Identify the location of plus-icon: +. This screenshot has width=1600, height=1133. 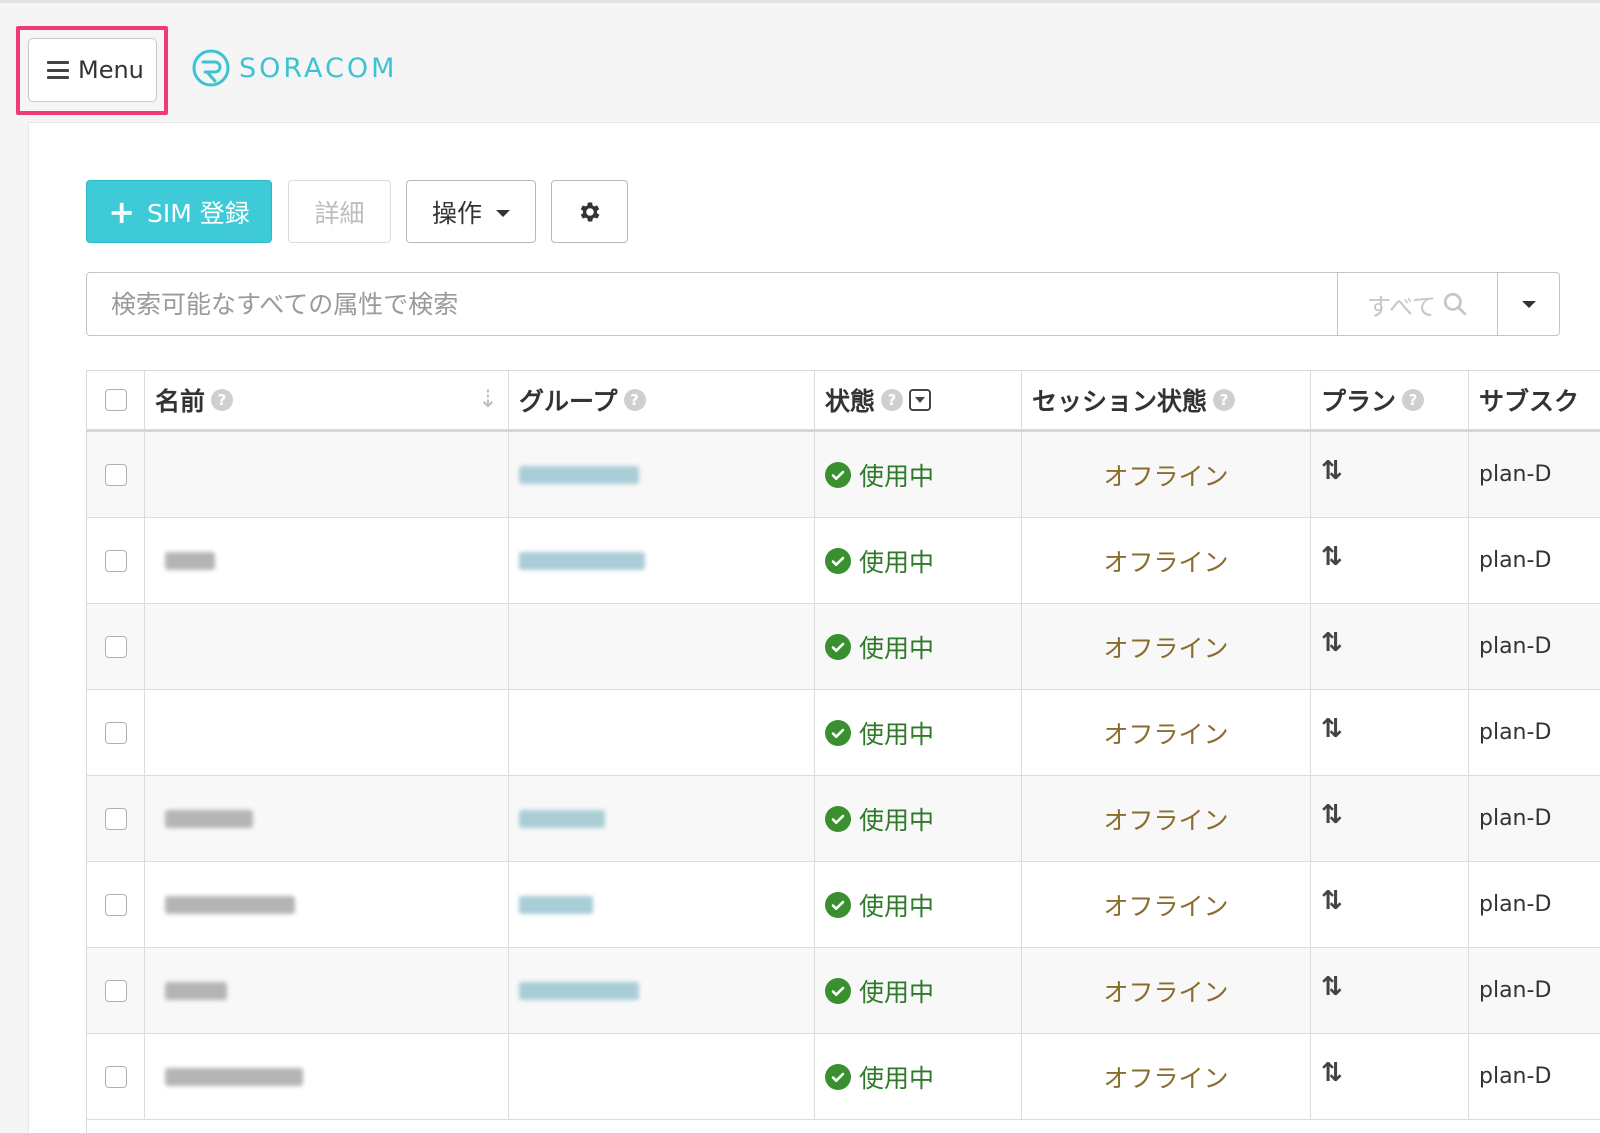
(122, 211).